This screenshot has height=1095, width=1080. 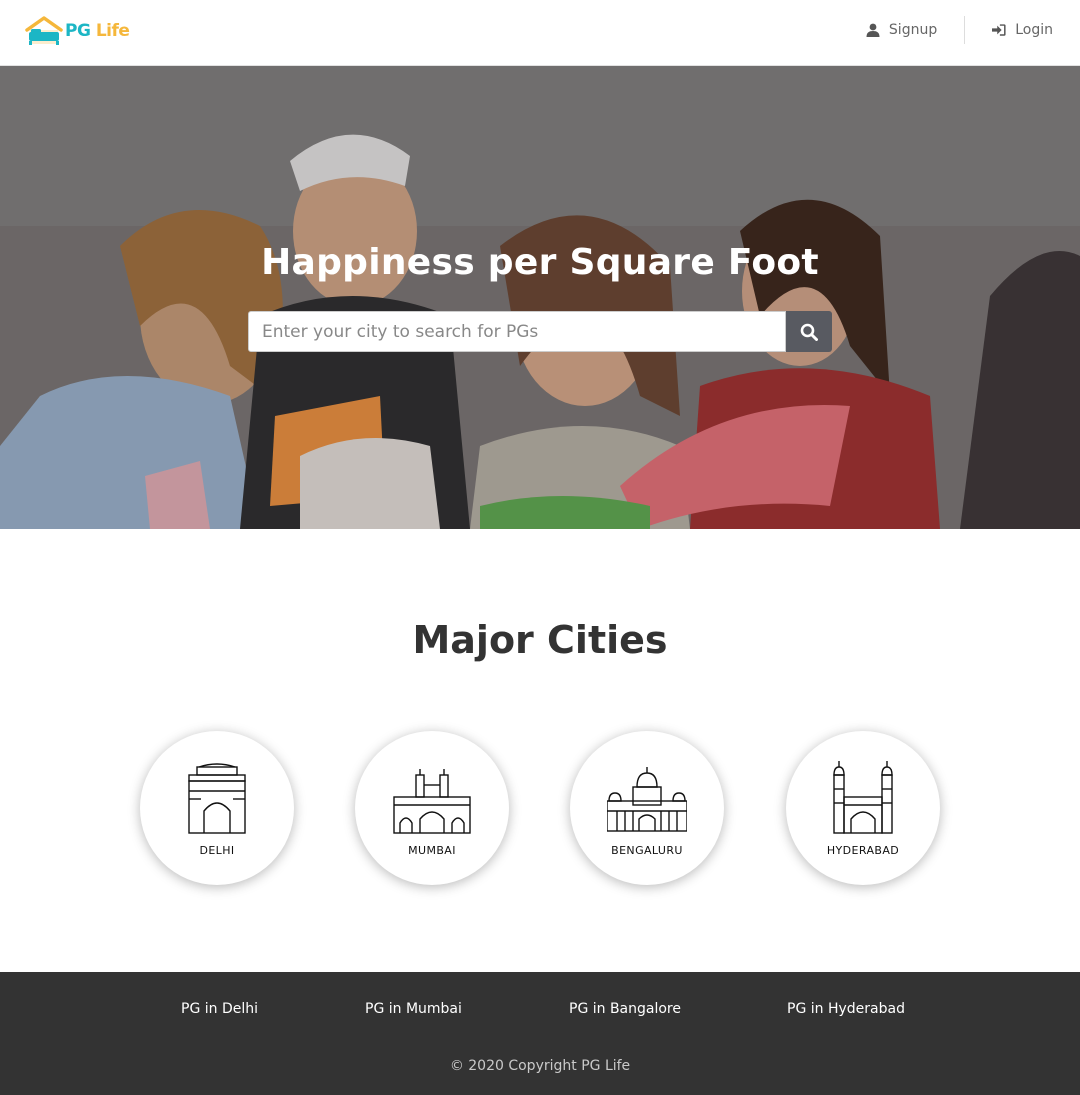 I want to click on charminar-icon, so click(x=863, y=797).